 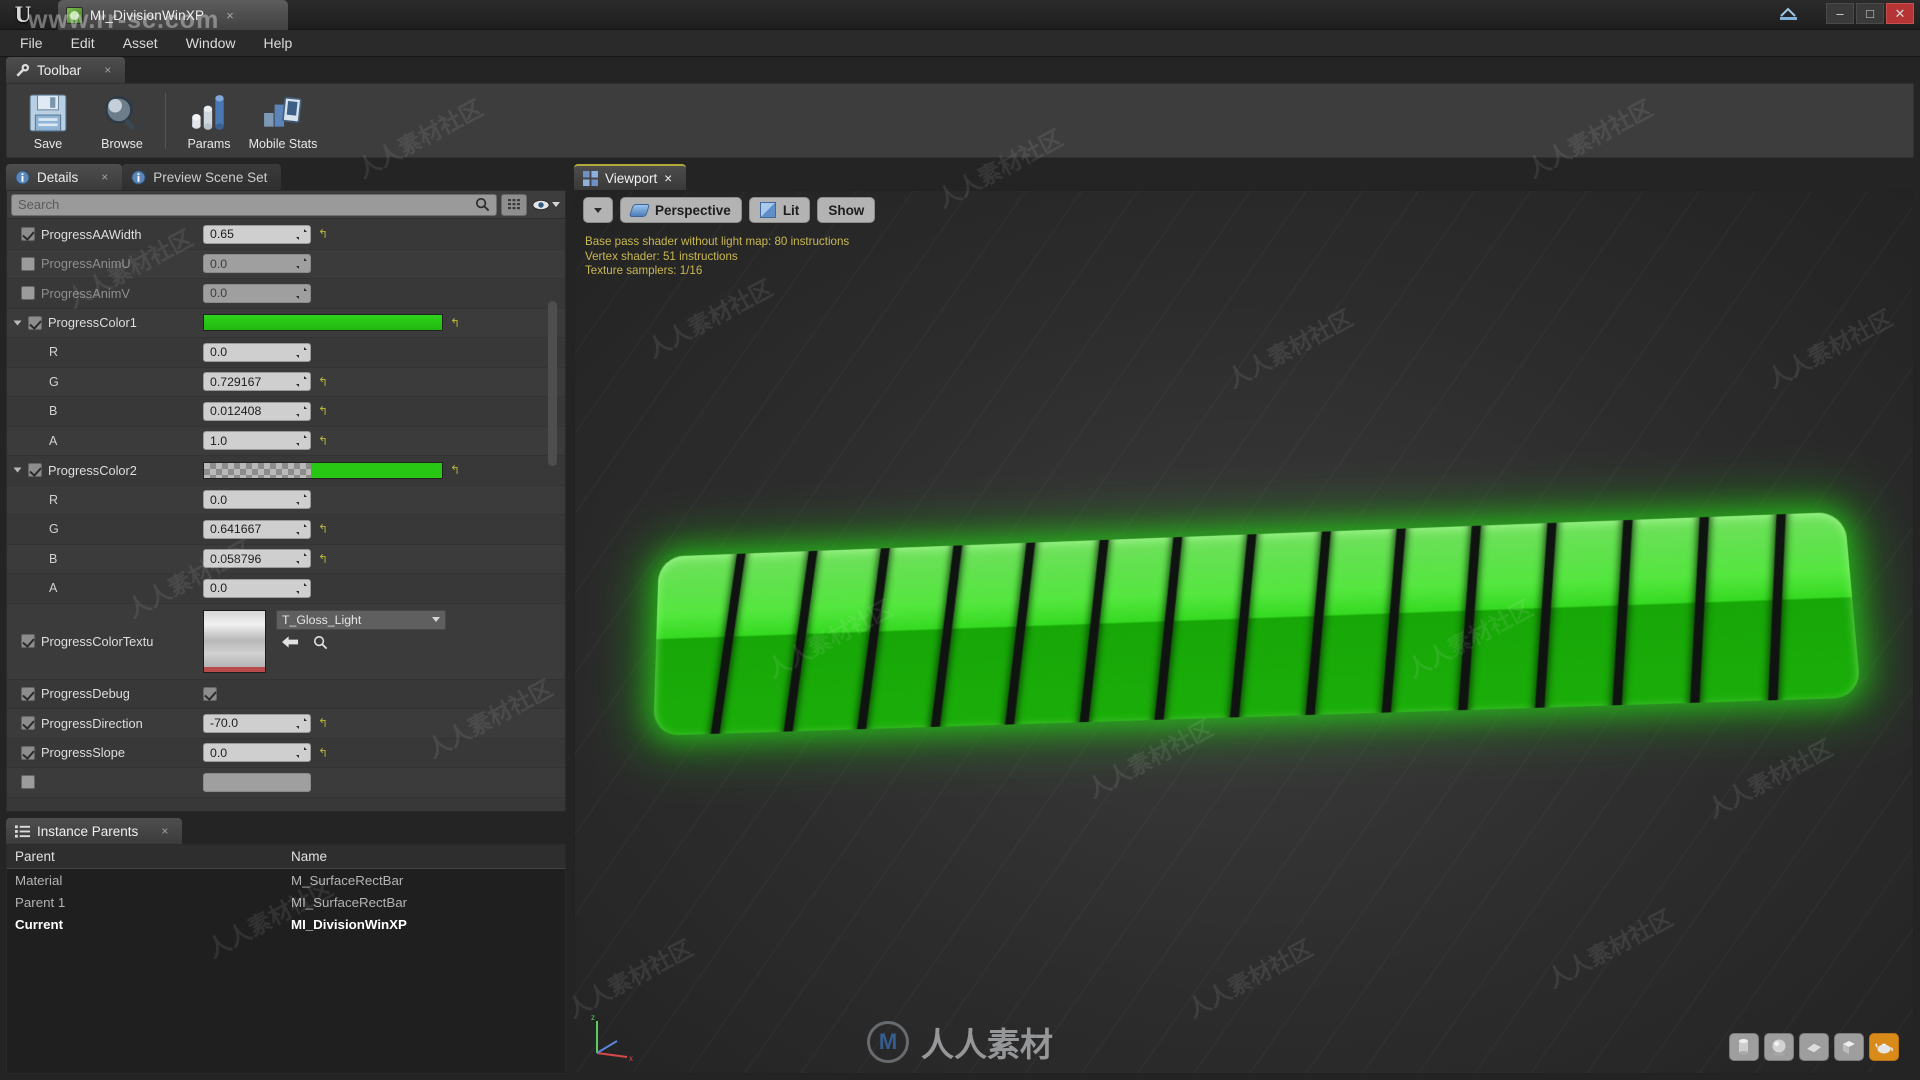 I want to click on browse-button: Browse, so click(x=122, y=121).